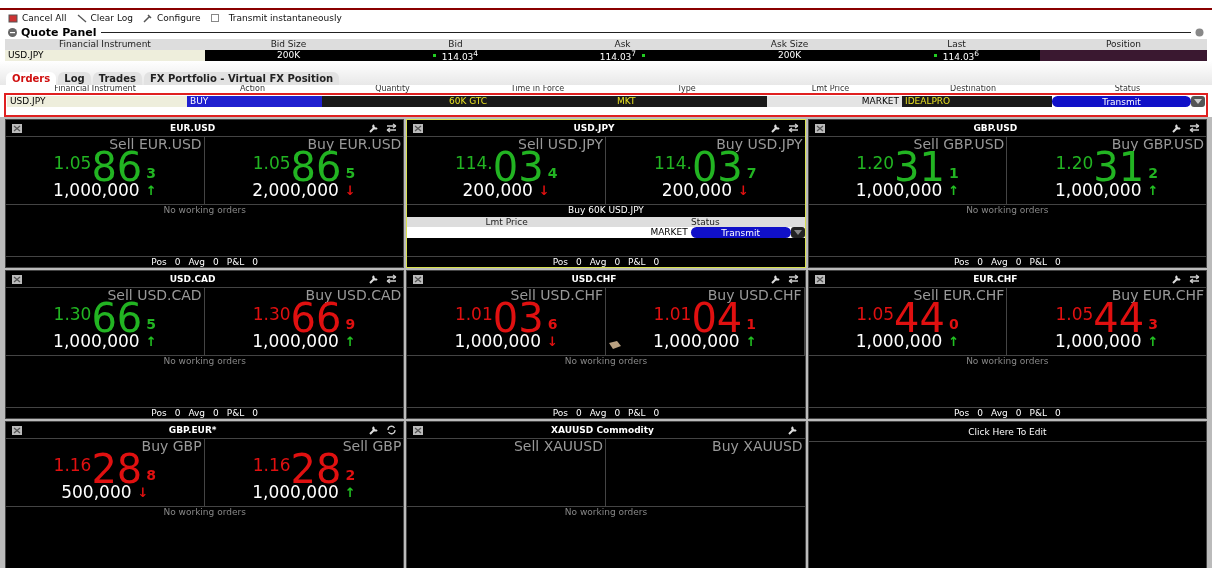  What do you see at coordinates (197, 413) in the screenshot?
I see `footer-text: Avg` at bounding box center [197, 413].